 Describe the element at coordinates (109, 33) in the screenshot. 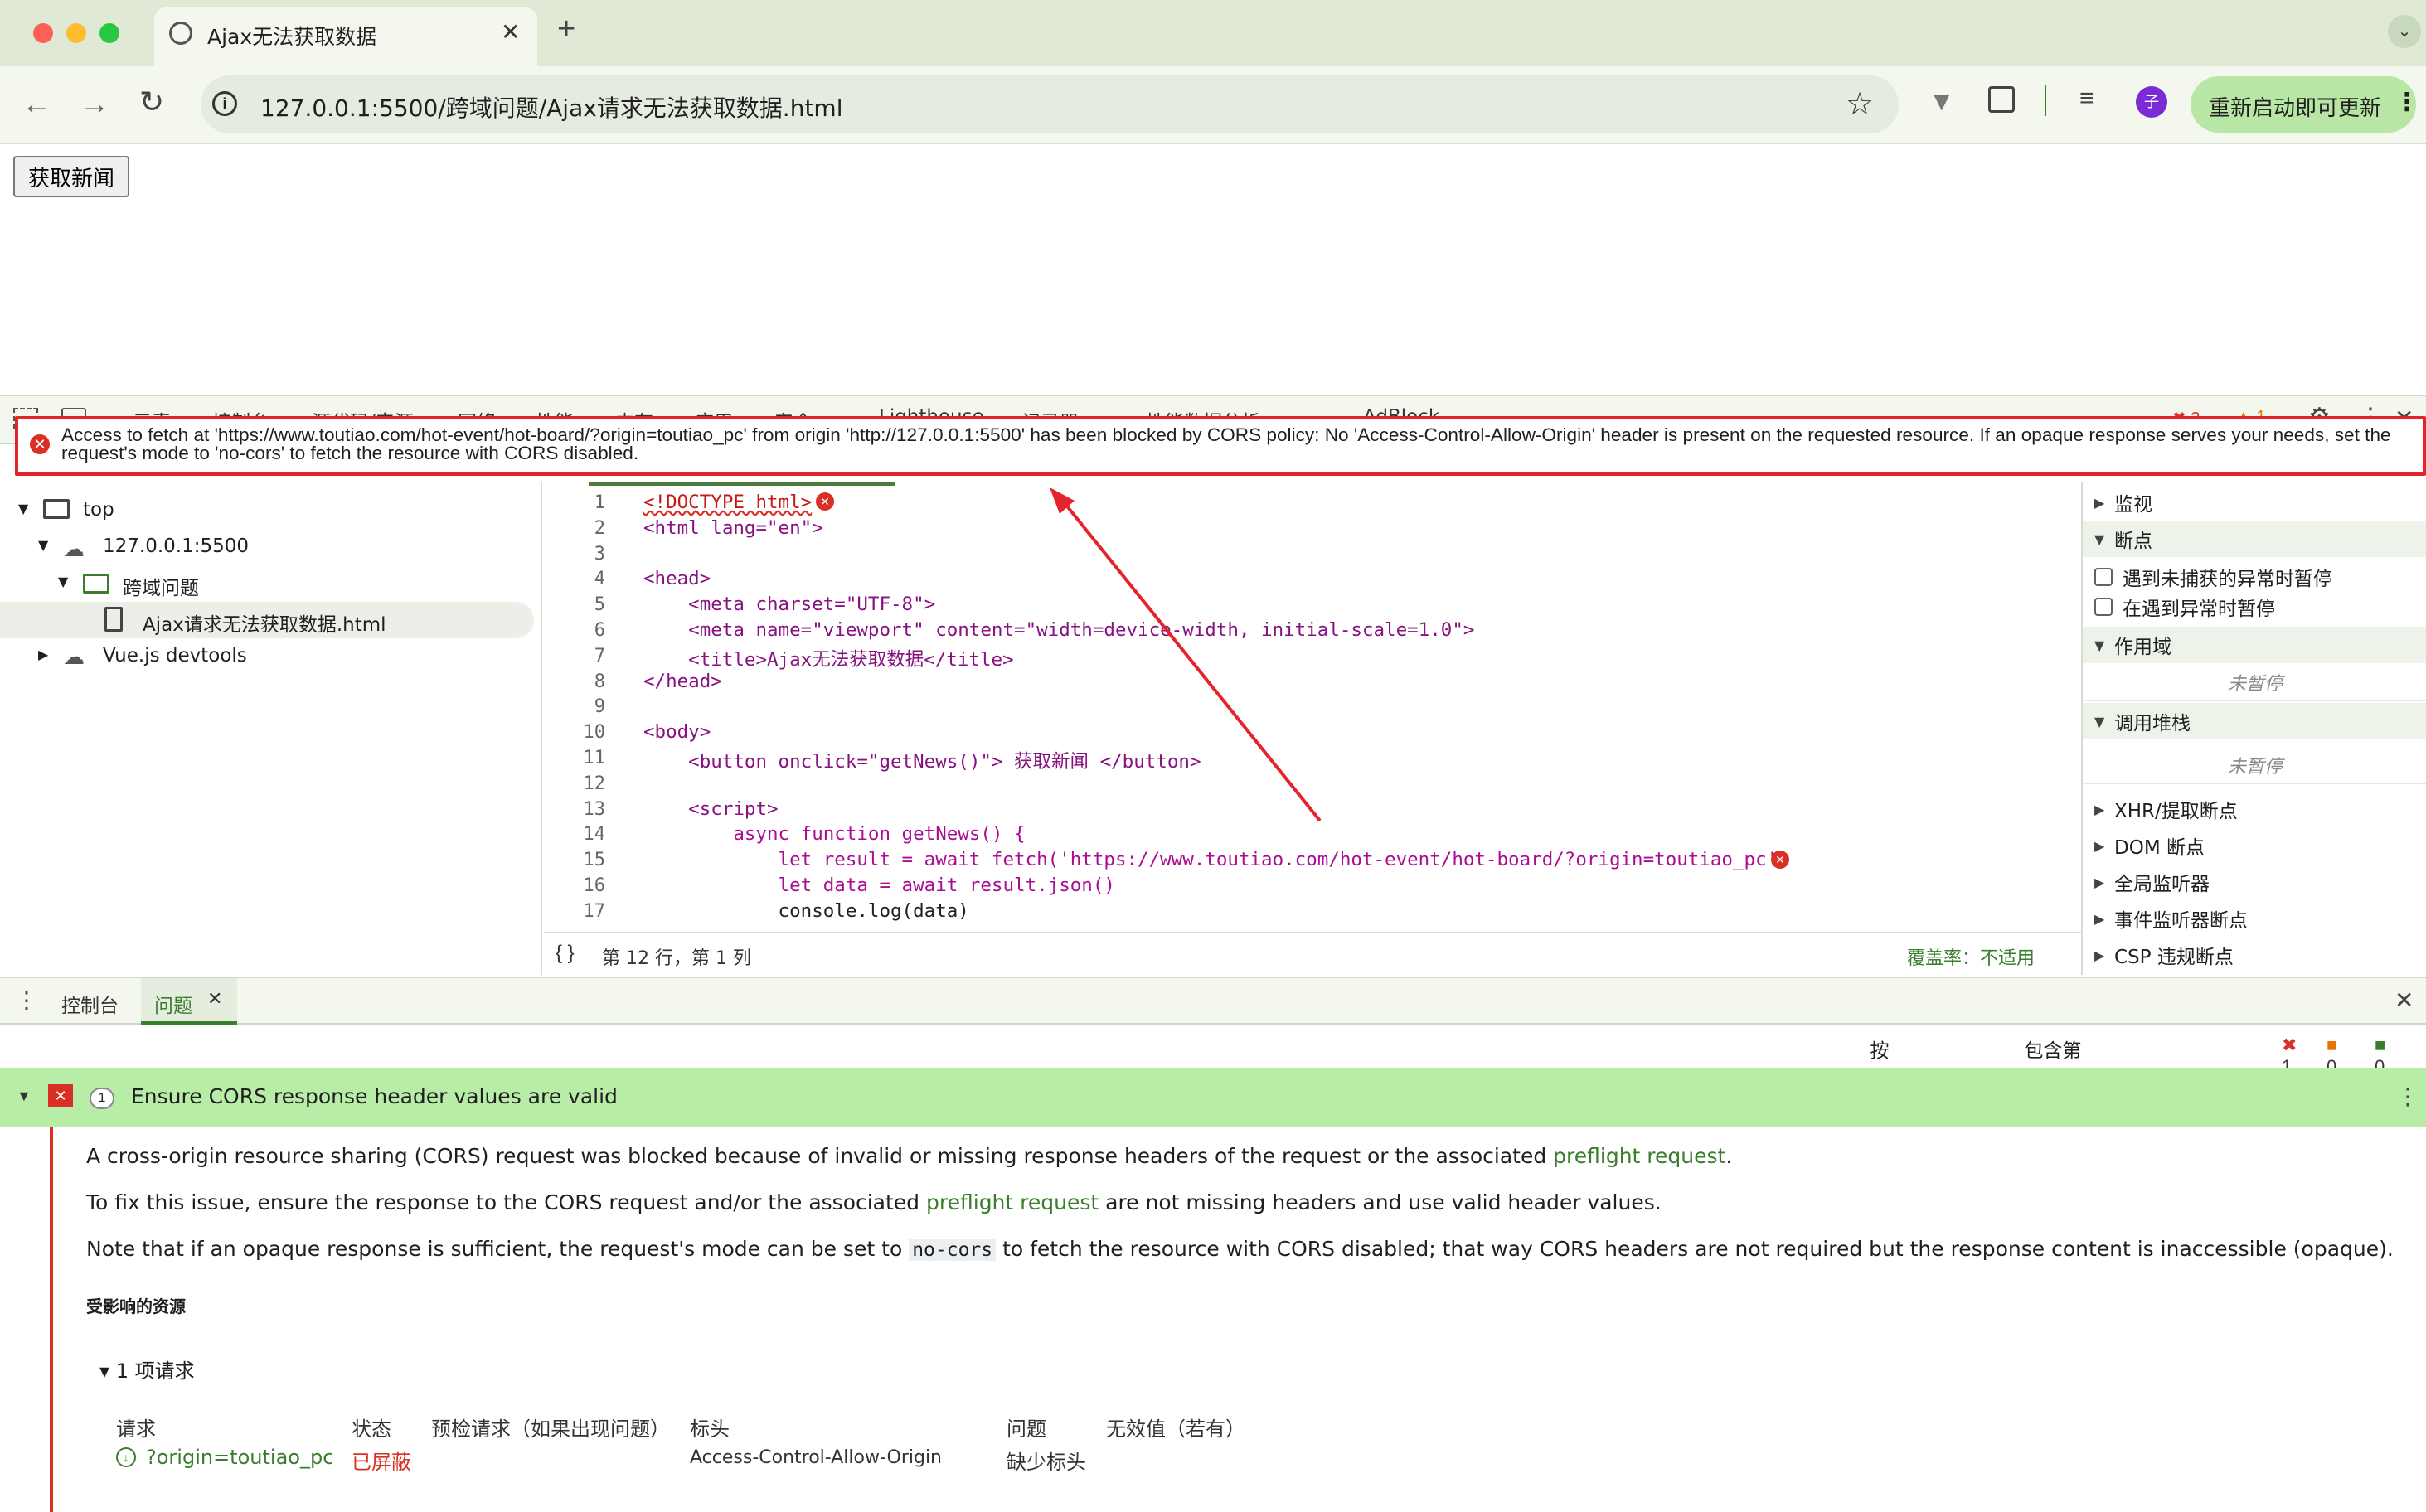

I see `maximize-window-button` at that location.